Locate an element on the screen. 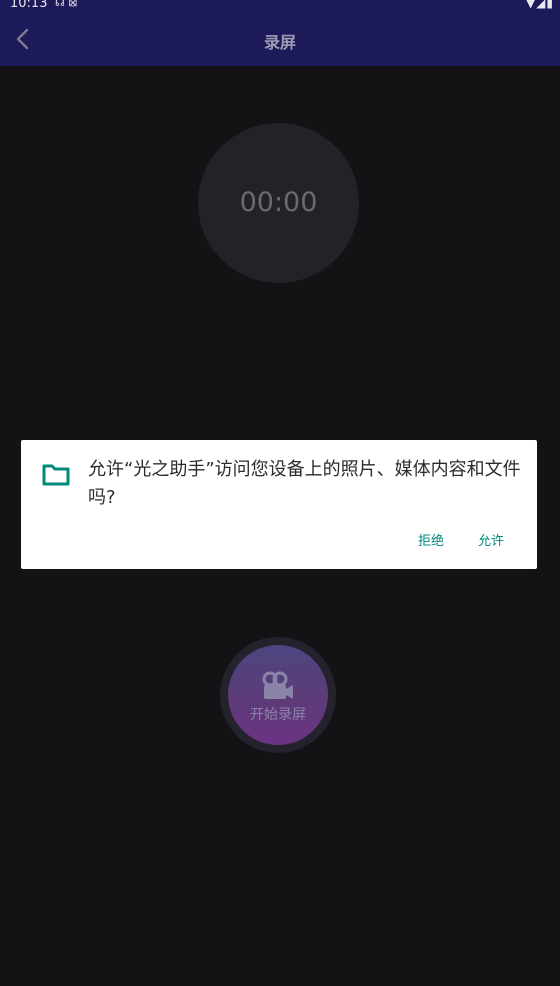 The height and width of the screenshot is (986, 560). permission-message: 允许“光之助手”访问您设备上的照片、媒体内容和文件吗? is located at coordinates (304, 483).